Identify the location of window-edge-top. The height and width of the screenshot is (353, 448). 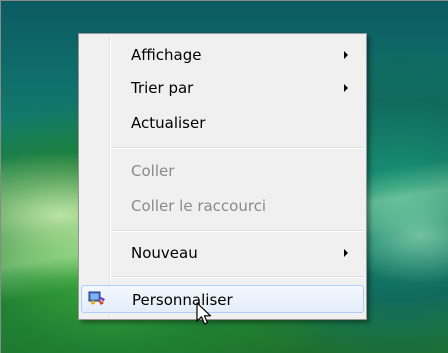
(224, 0).